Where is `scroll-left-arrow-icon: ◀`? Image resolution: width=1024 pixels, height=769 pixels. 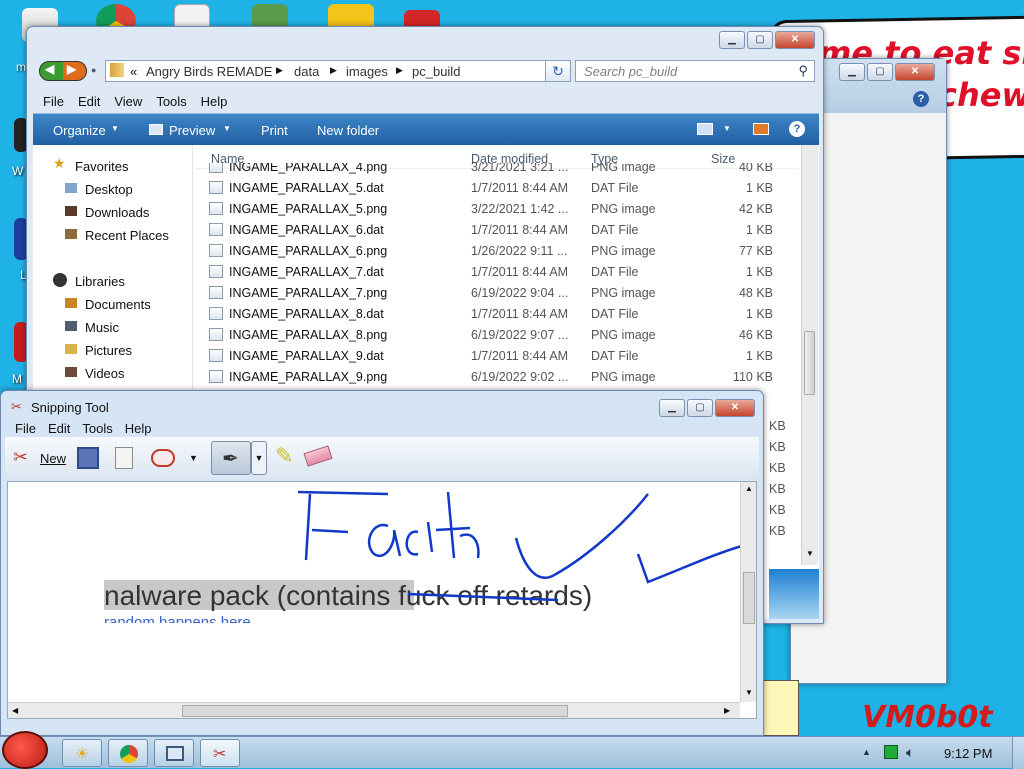
scroll-left-arrow-icon: ◀ is located at coordinates (15, 710).